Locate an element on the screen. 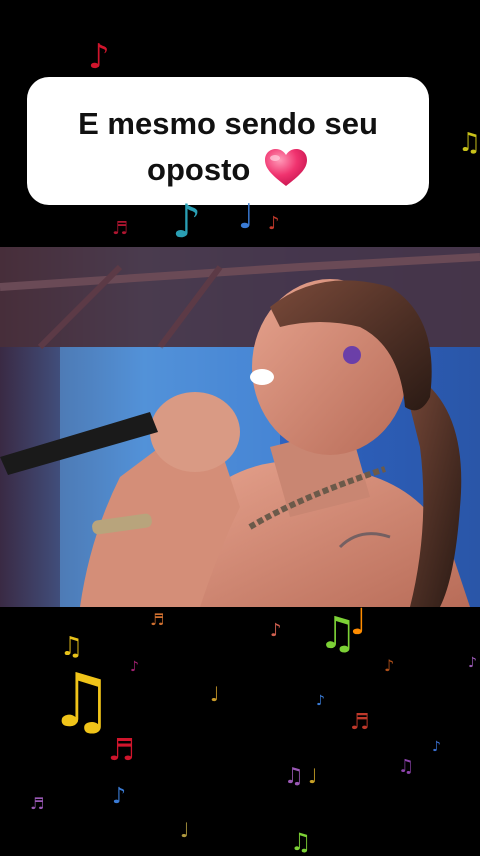 This screenshot has width=480, height=856. heart-icon is located at coordinates (285, 167).